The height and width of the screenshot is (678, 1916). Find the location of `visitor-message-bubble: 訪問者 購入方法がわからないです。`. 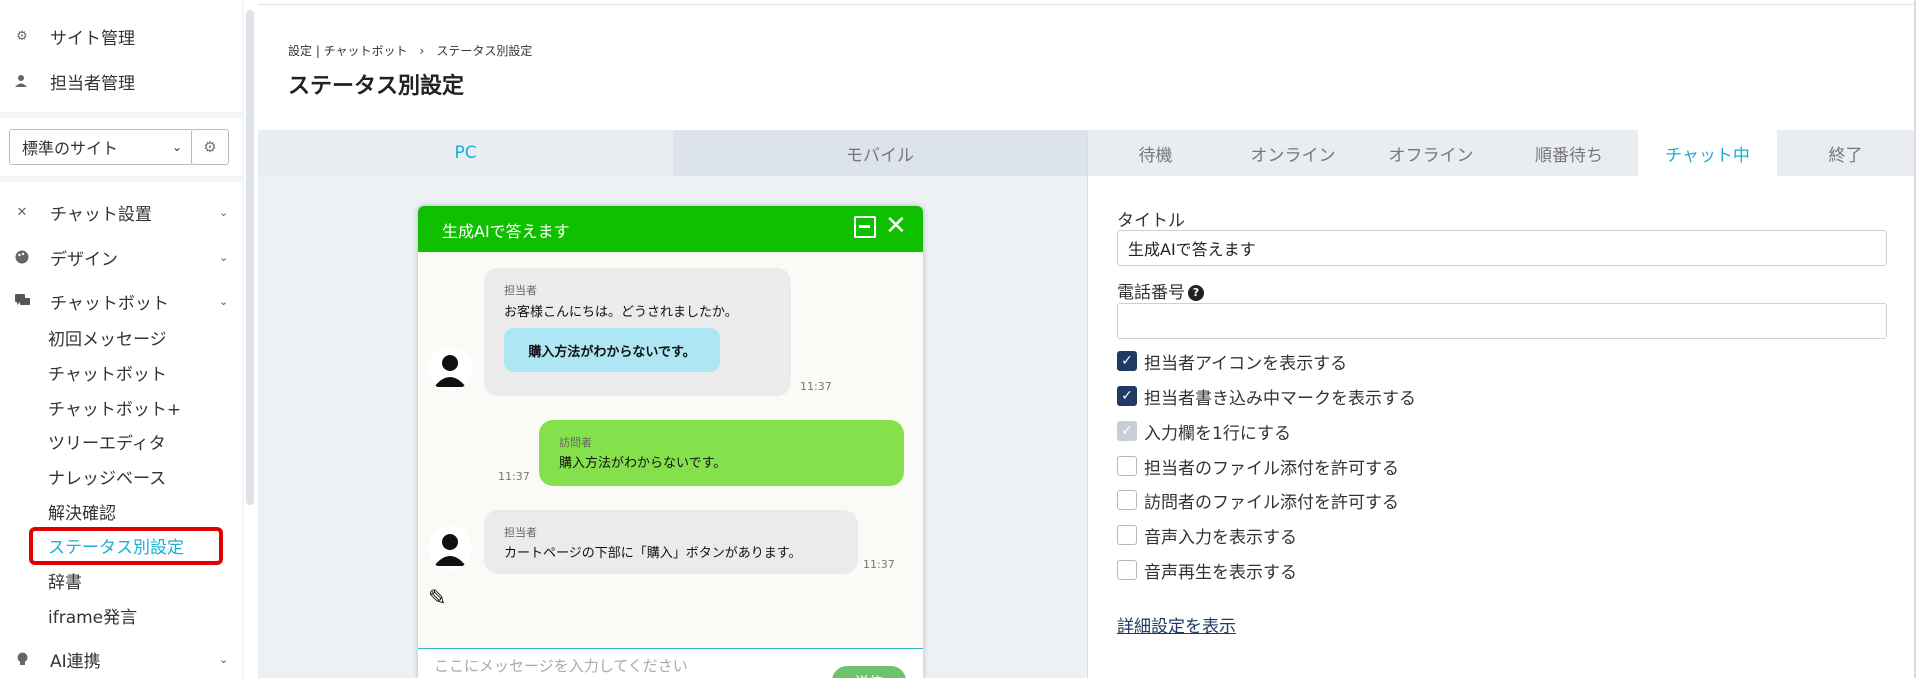

visitor-message-bubble: 訪問者 購入方法がわからないです。 is located at coordinates (721, 453).